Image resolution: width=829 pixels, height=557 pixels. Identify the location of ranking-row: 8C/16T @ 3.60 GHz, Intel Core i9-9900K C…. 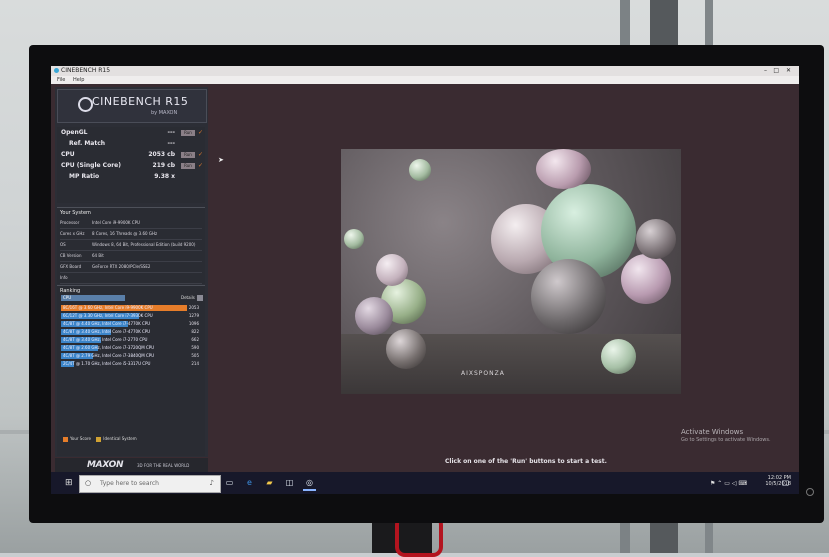
(132, 308).